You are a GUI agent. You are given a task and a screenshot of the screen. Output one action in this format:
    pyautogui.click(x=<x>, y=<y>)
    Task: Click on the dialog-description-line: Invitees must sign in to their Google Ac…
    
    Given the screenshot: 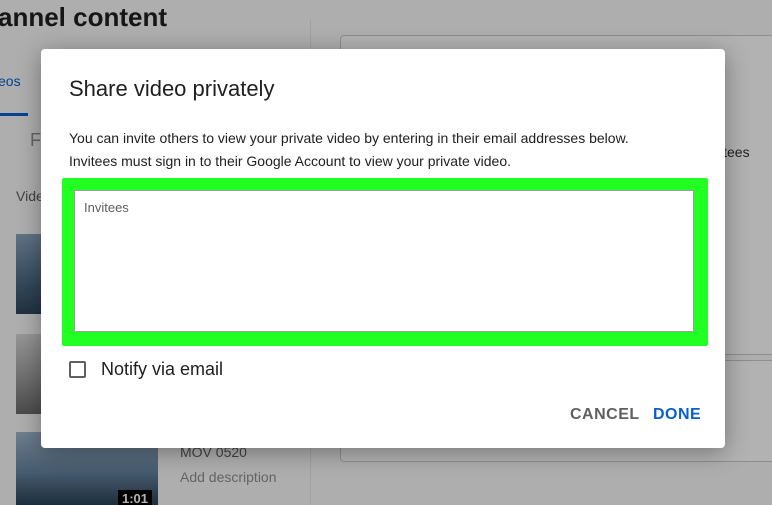 What is the action you would take?
    pyautogui.click(x=290, y=161)
    